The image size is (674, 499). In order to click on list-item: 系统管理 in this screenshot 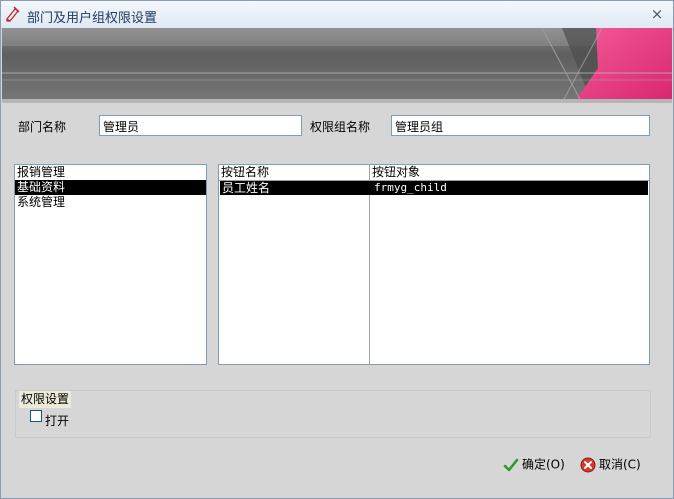, I will do `click(110, 202)`.